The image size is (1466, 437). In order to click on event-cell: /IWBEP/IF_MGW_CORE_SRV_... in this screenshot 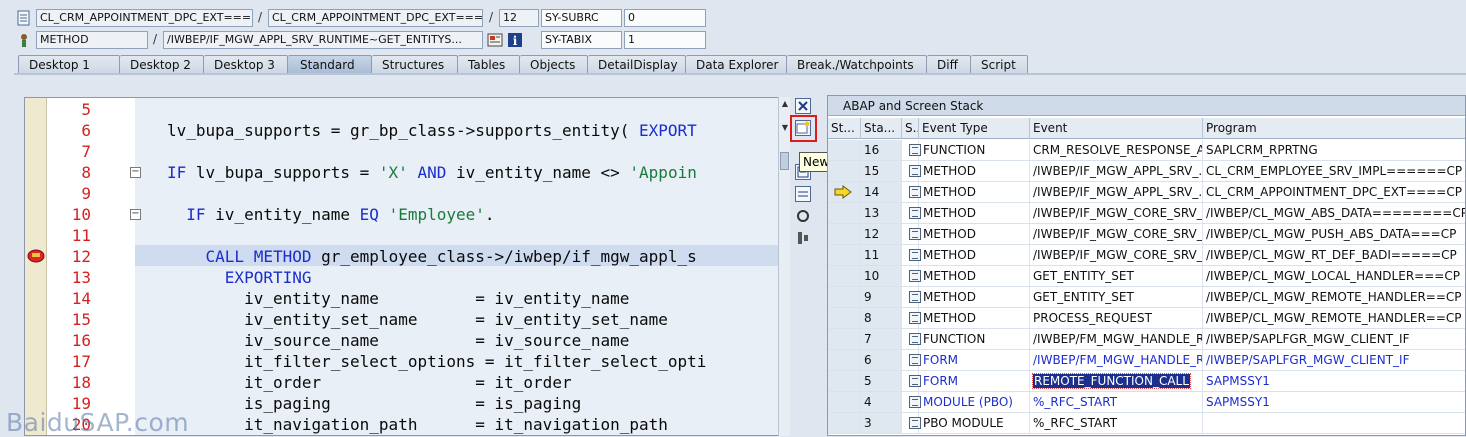, I will do `click(1116, 234)`.